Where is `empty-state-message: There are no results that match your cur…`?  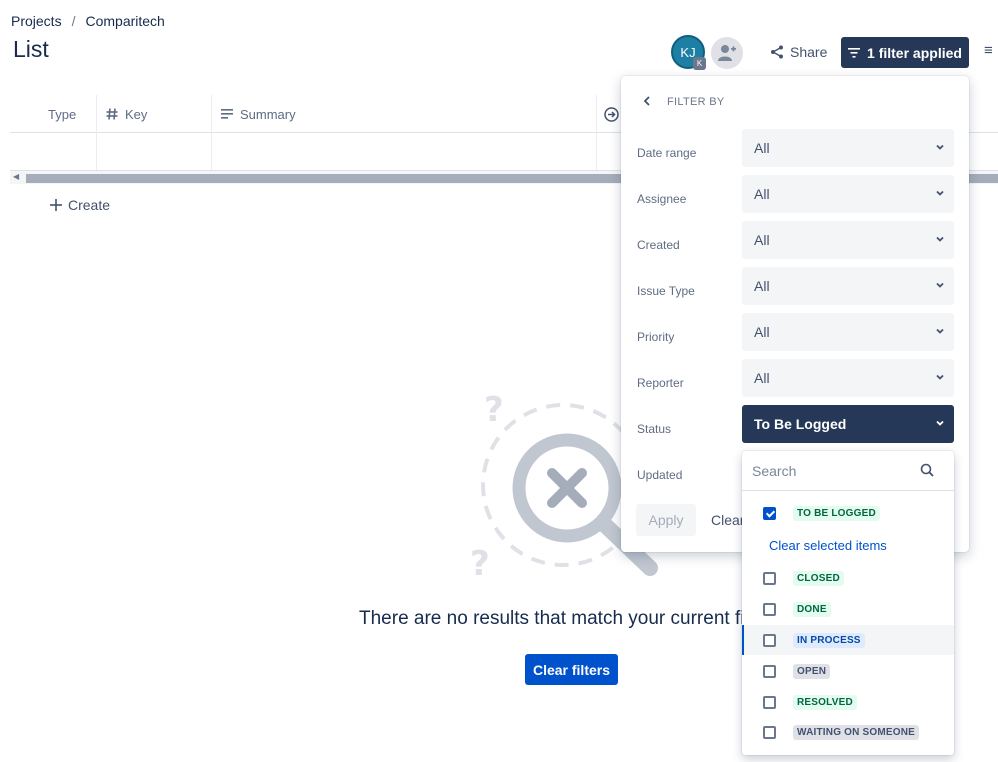 empty-state-message: There are no results that match your cur… is located at coordinates (570, 618).